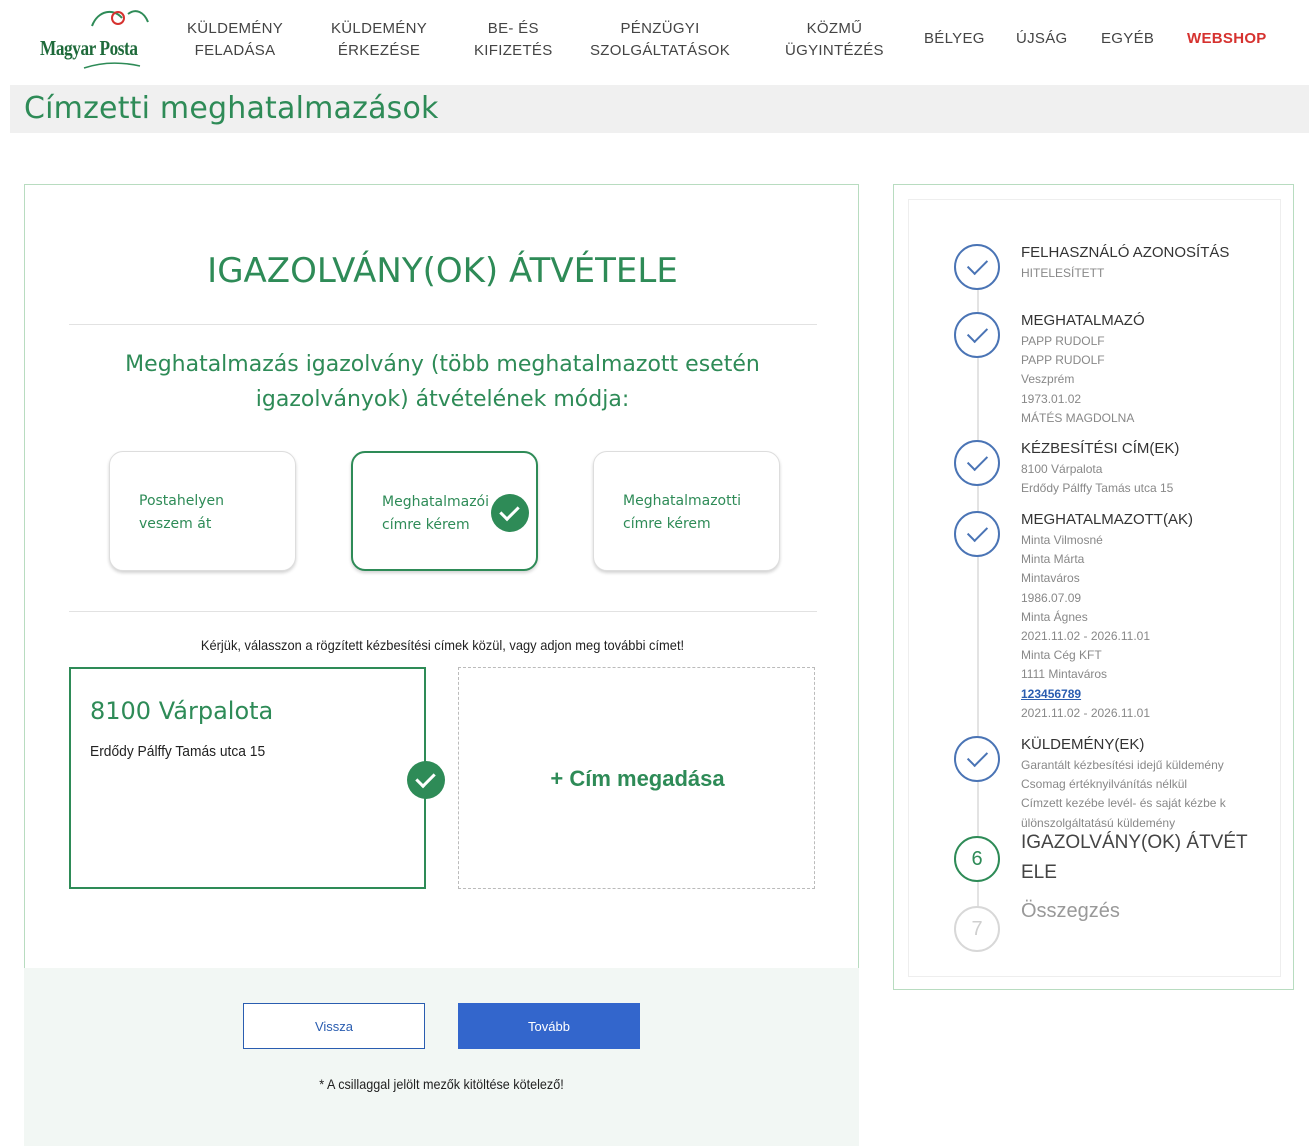  What do you see at coordinates (659, 109) in the screenshot?
I see `page-title-bar: Címzetti meghatalmazások` at bounding box center [659, 109].